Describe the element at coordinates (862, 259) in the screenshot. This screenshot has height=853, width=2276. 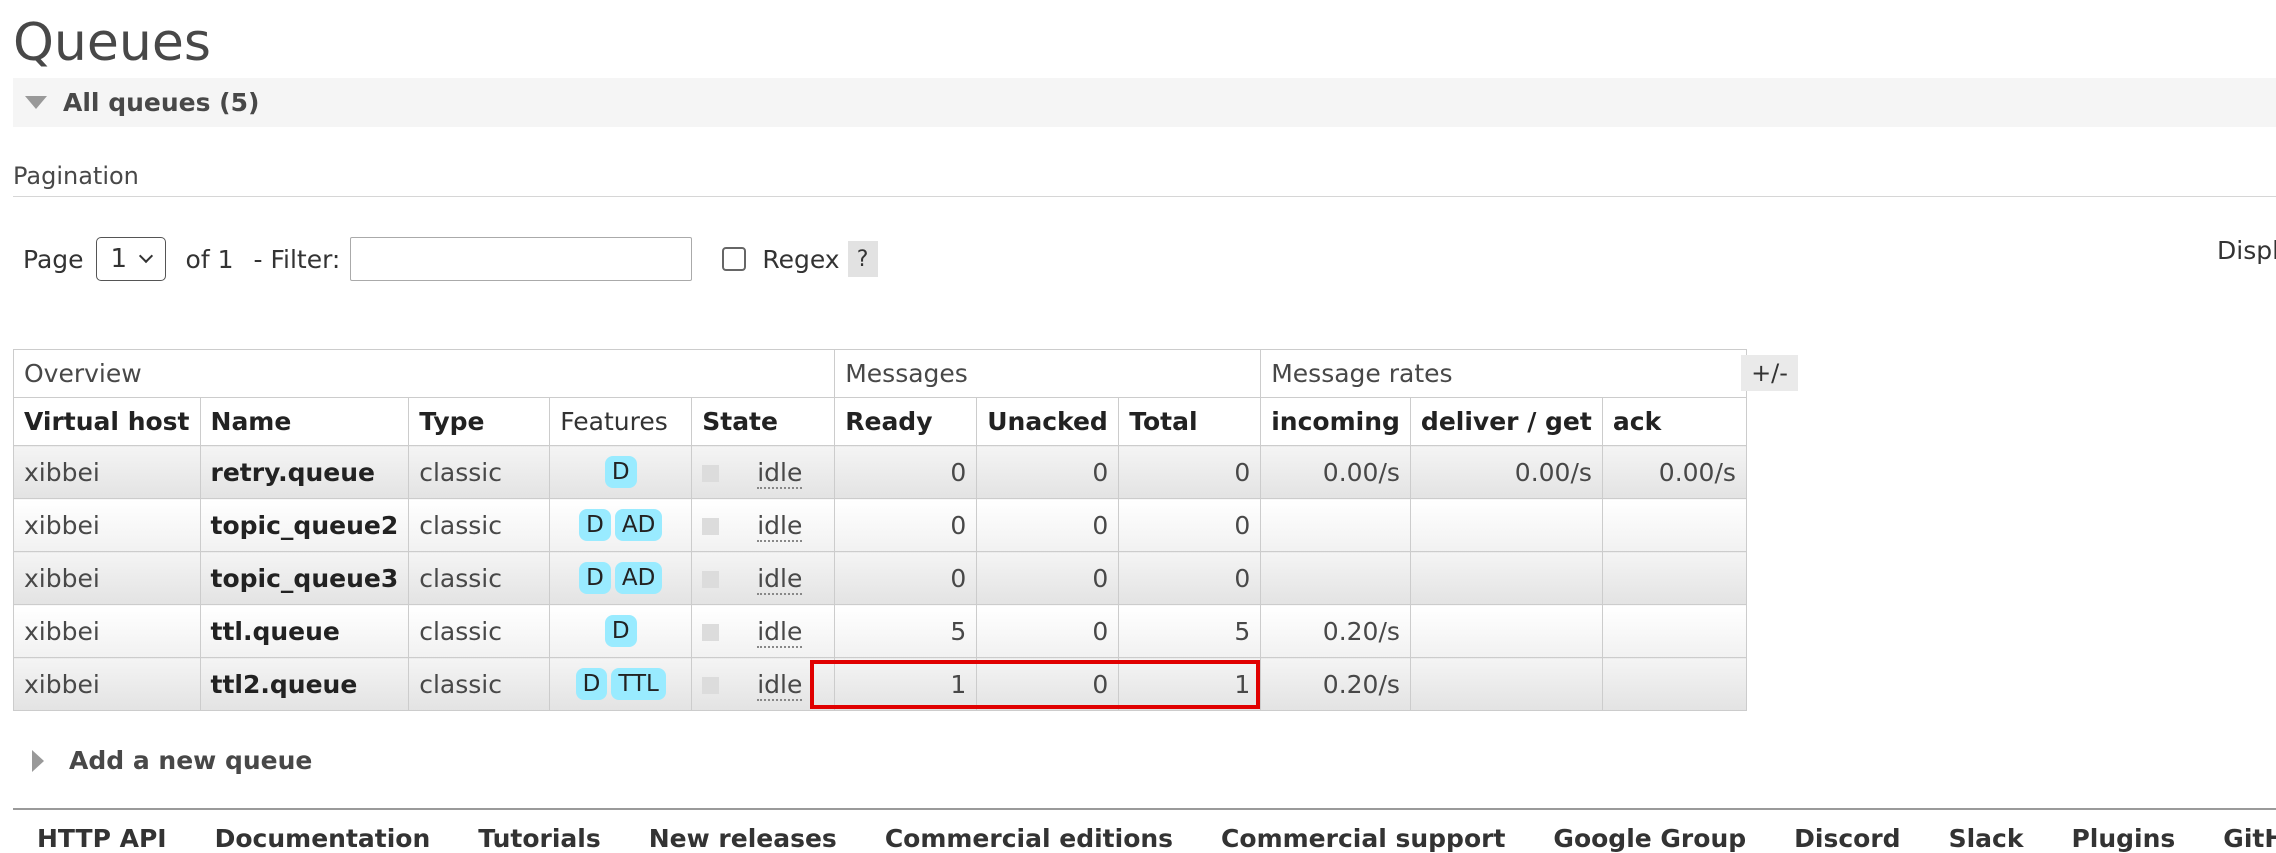
I see `regex-help-button: ?` at that location.